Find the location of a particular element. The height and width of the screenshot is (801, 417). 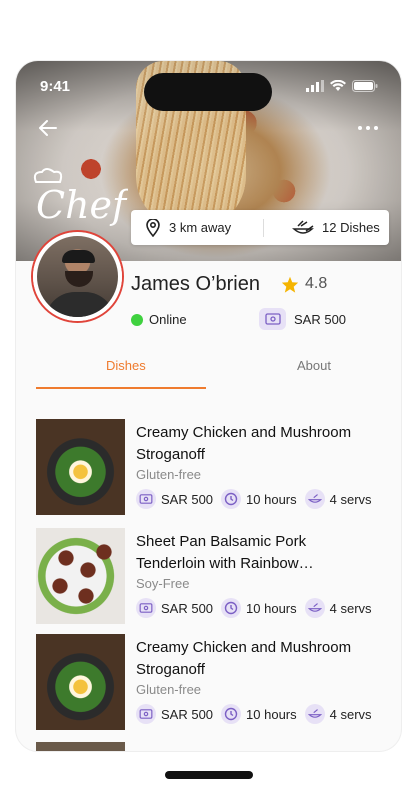

chef-hat-icon: Chef is located at coordinates (82, 197).